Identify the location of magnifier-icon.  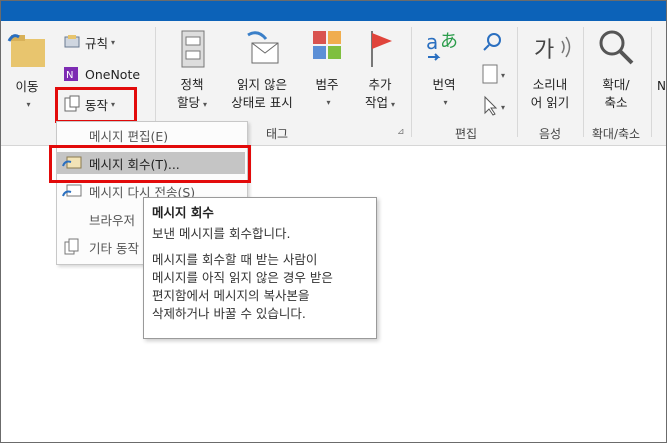
(616, 47).